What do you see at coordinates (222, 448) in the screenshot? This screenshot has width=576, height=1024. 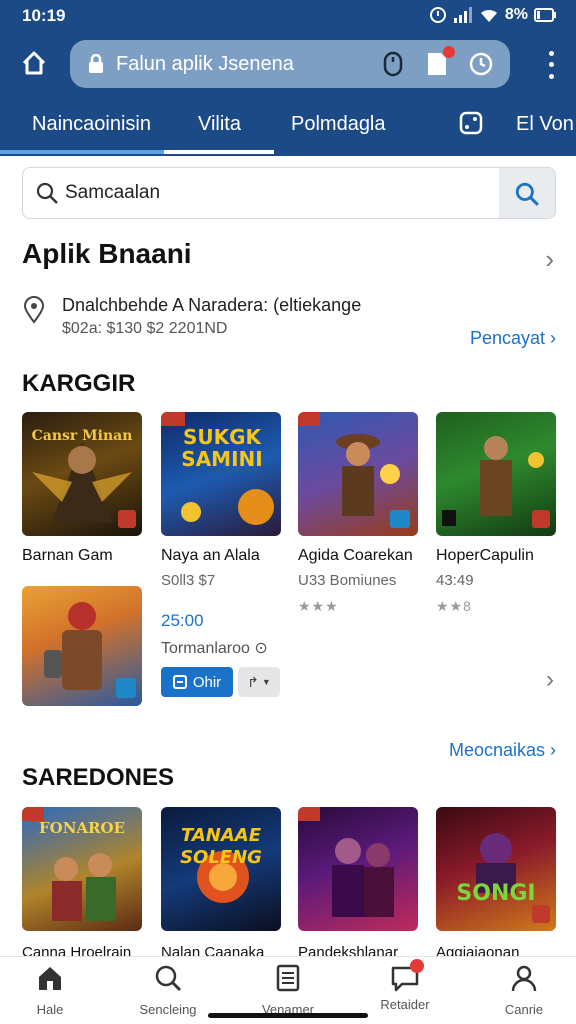 I see `tile-art-text: SUKGK SAMINI` at bounding box center [222, 448].